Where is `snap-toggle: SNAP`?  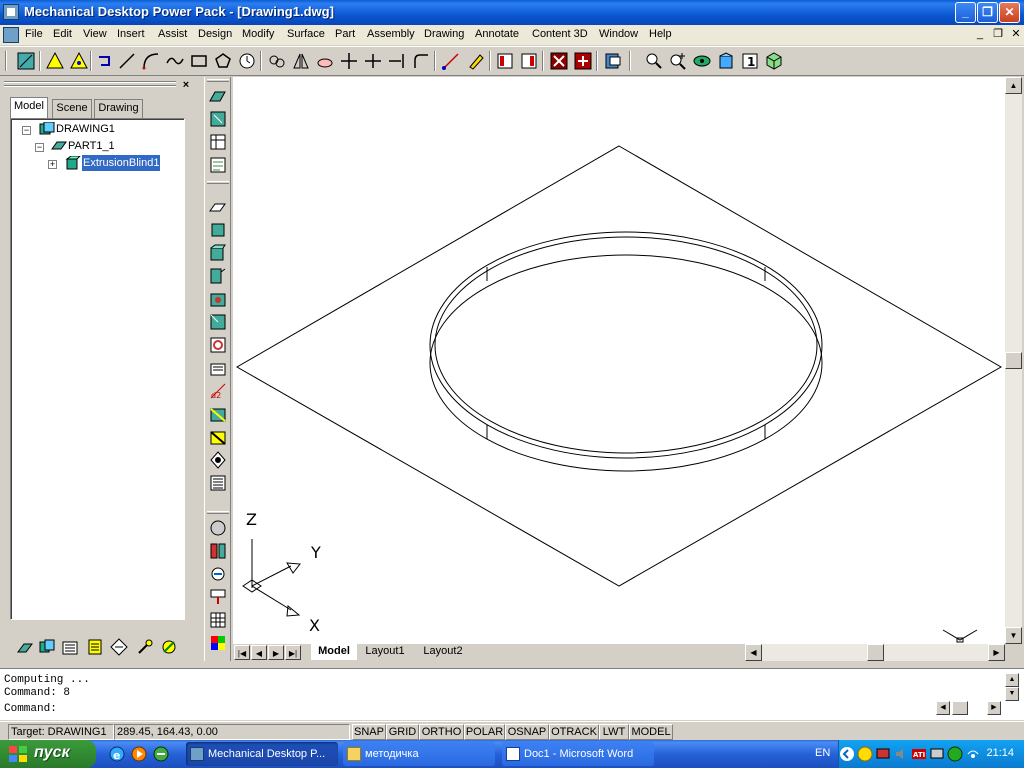 snap-toggle: SNAP is located at coordinates (369, 732).